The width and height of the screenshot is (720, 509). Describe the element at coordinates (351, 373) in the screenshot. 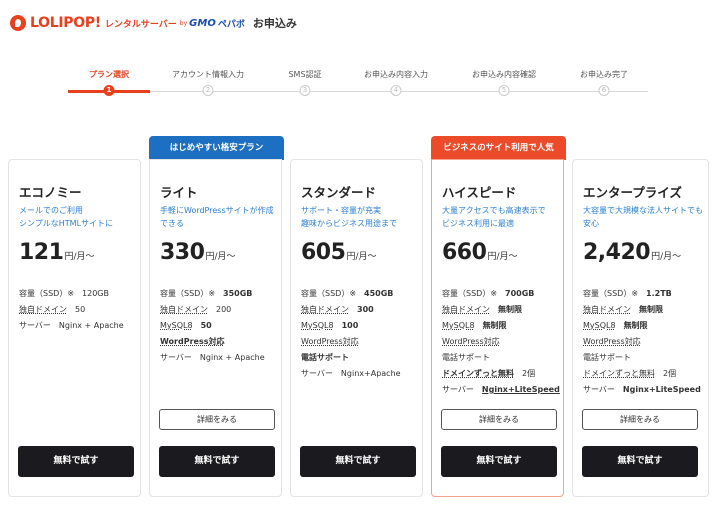

I see `spec-server: サーバー Nginx+Apache` at that location.